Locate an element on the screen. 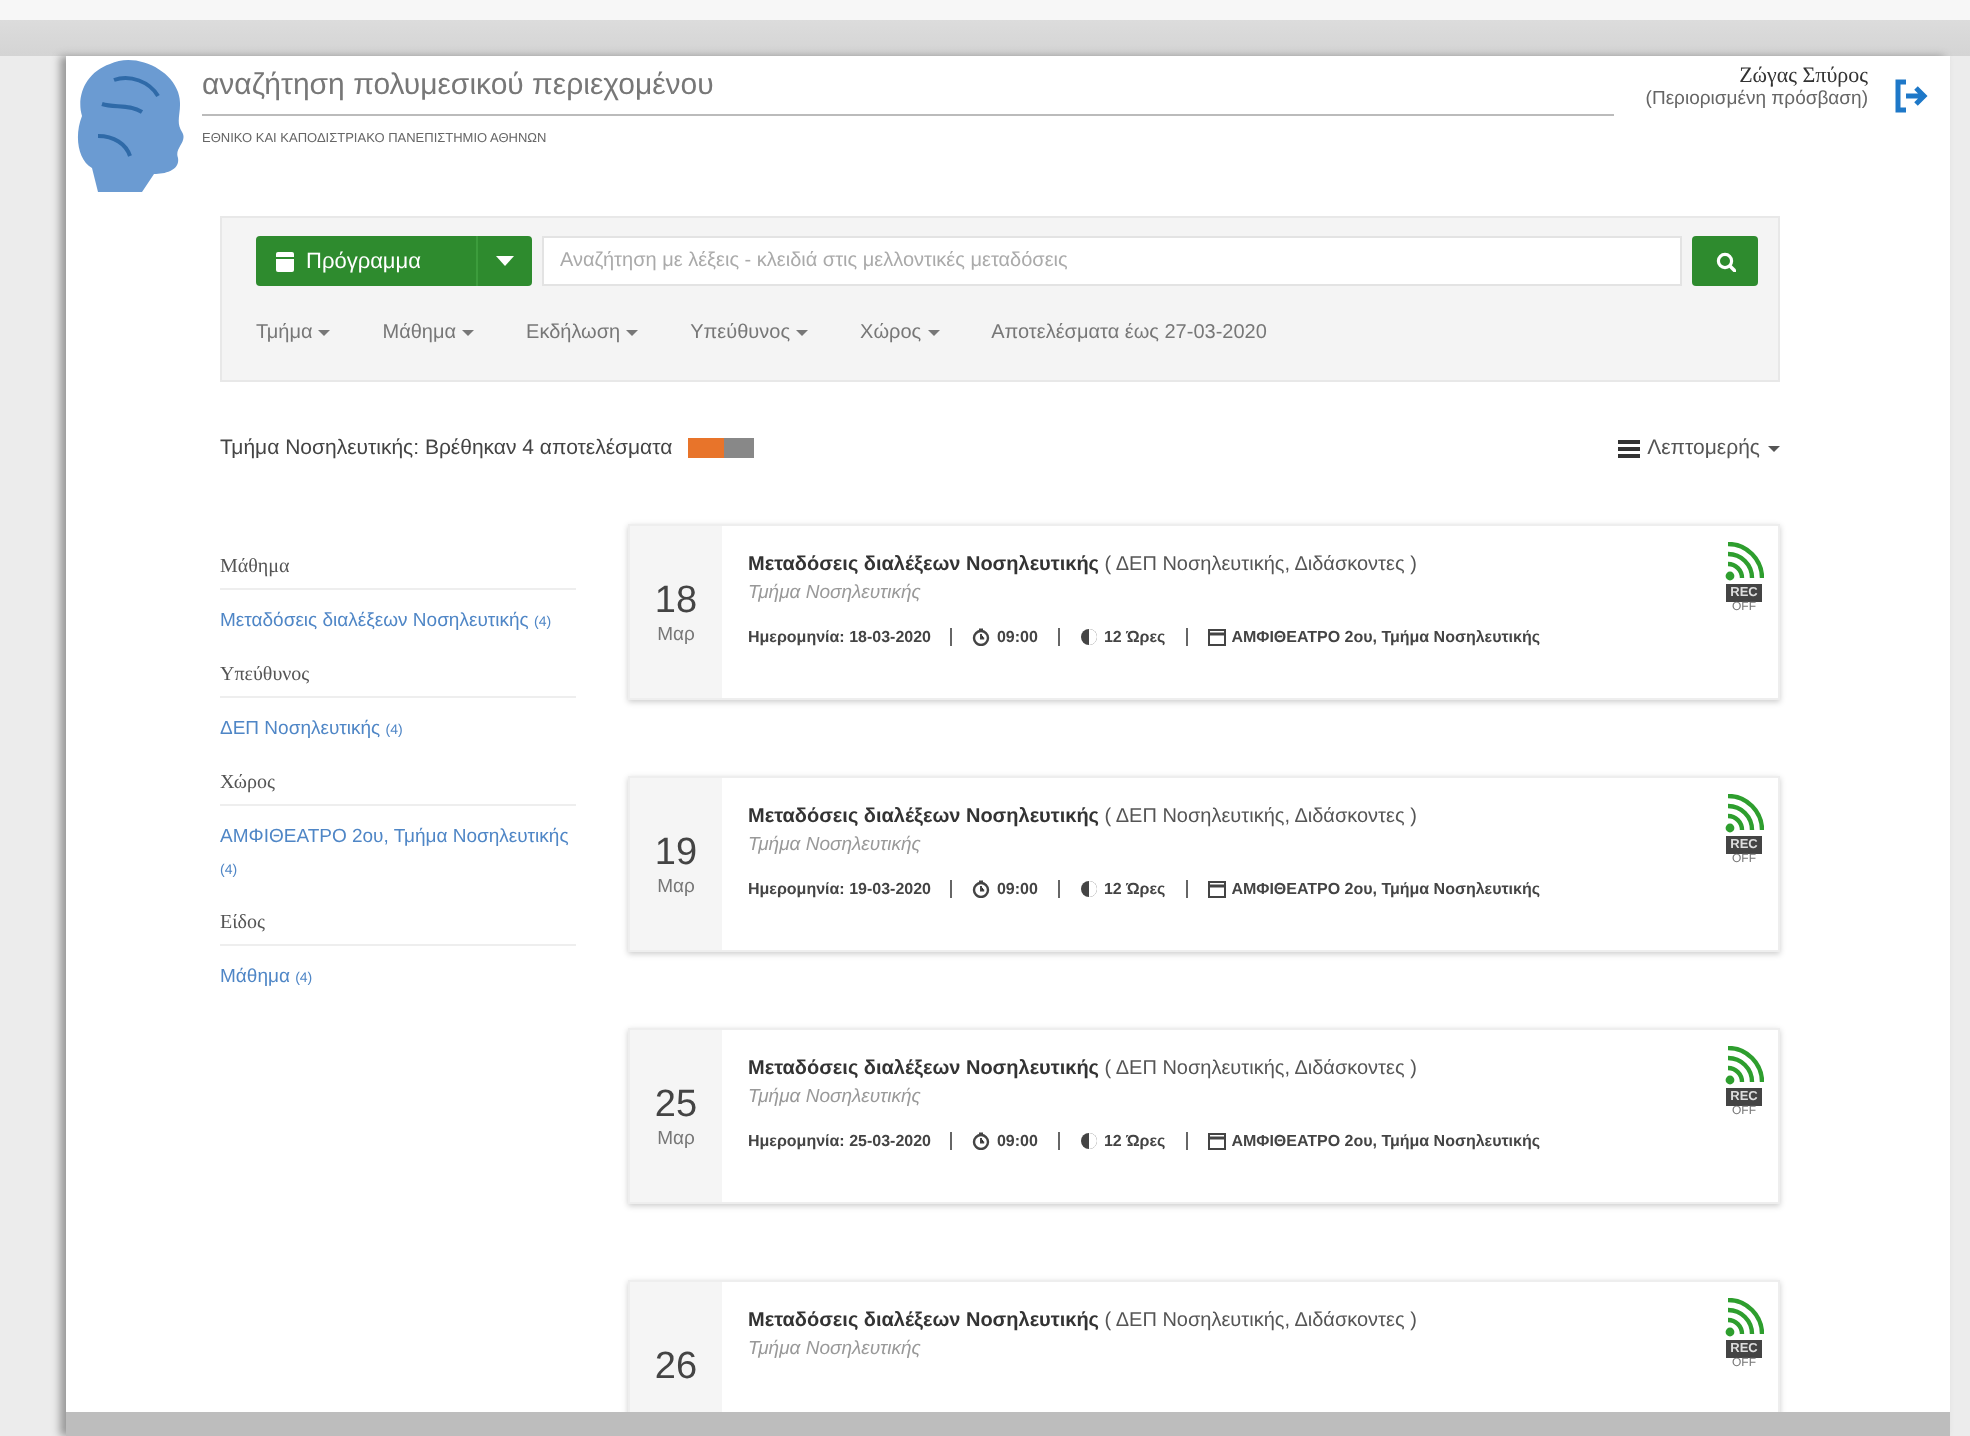  filter-dropdown: Τμήμα is located at coordinates (293, 333).